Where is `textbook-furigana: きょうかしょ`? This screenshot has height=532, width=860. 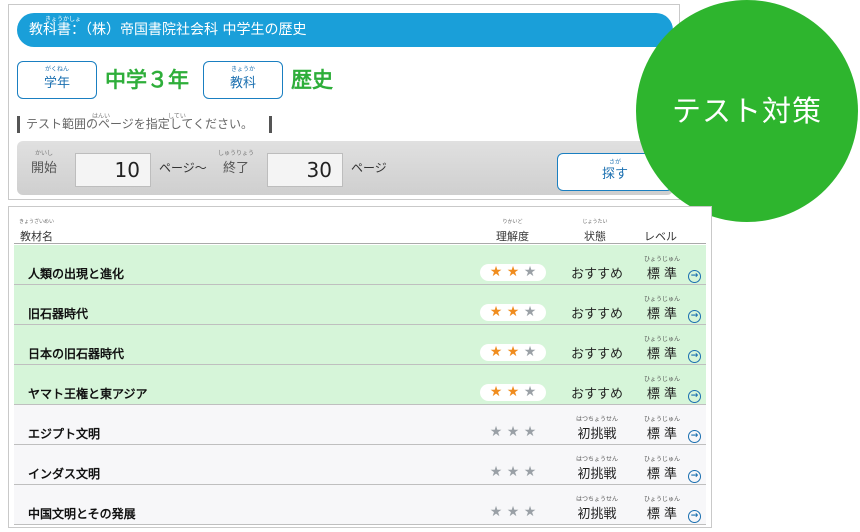
textbook-furigana: きょうかしょ is located at coordinates (63, 19).